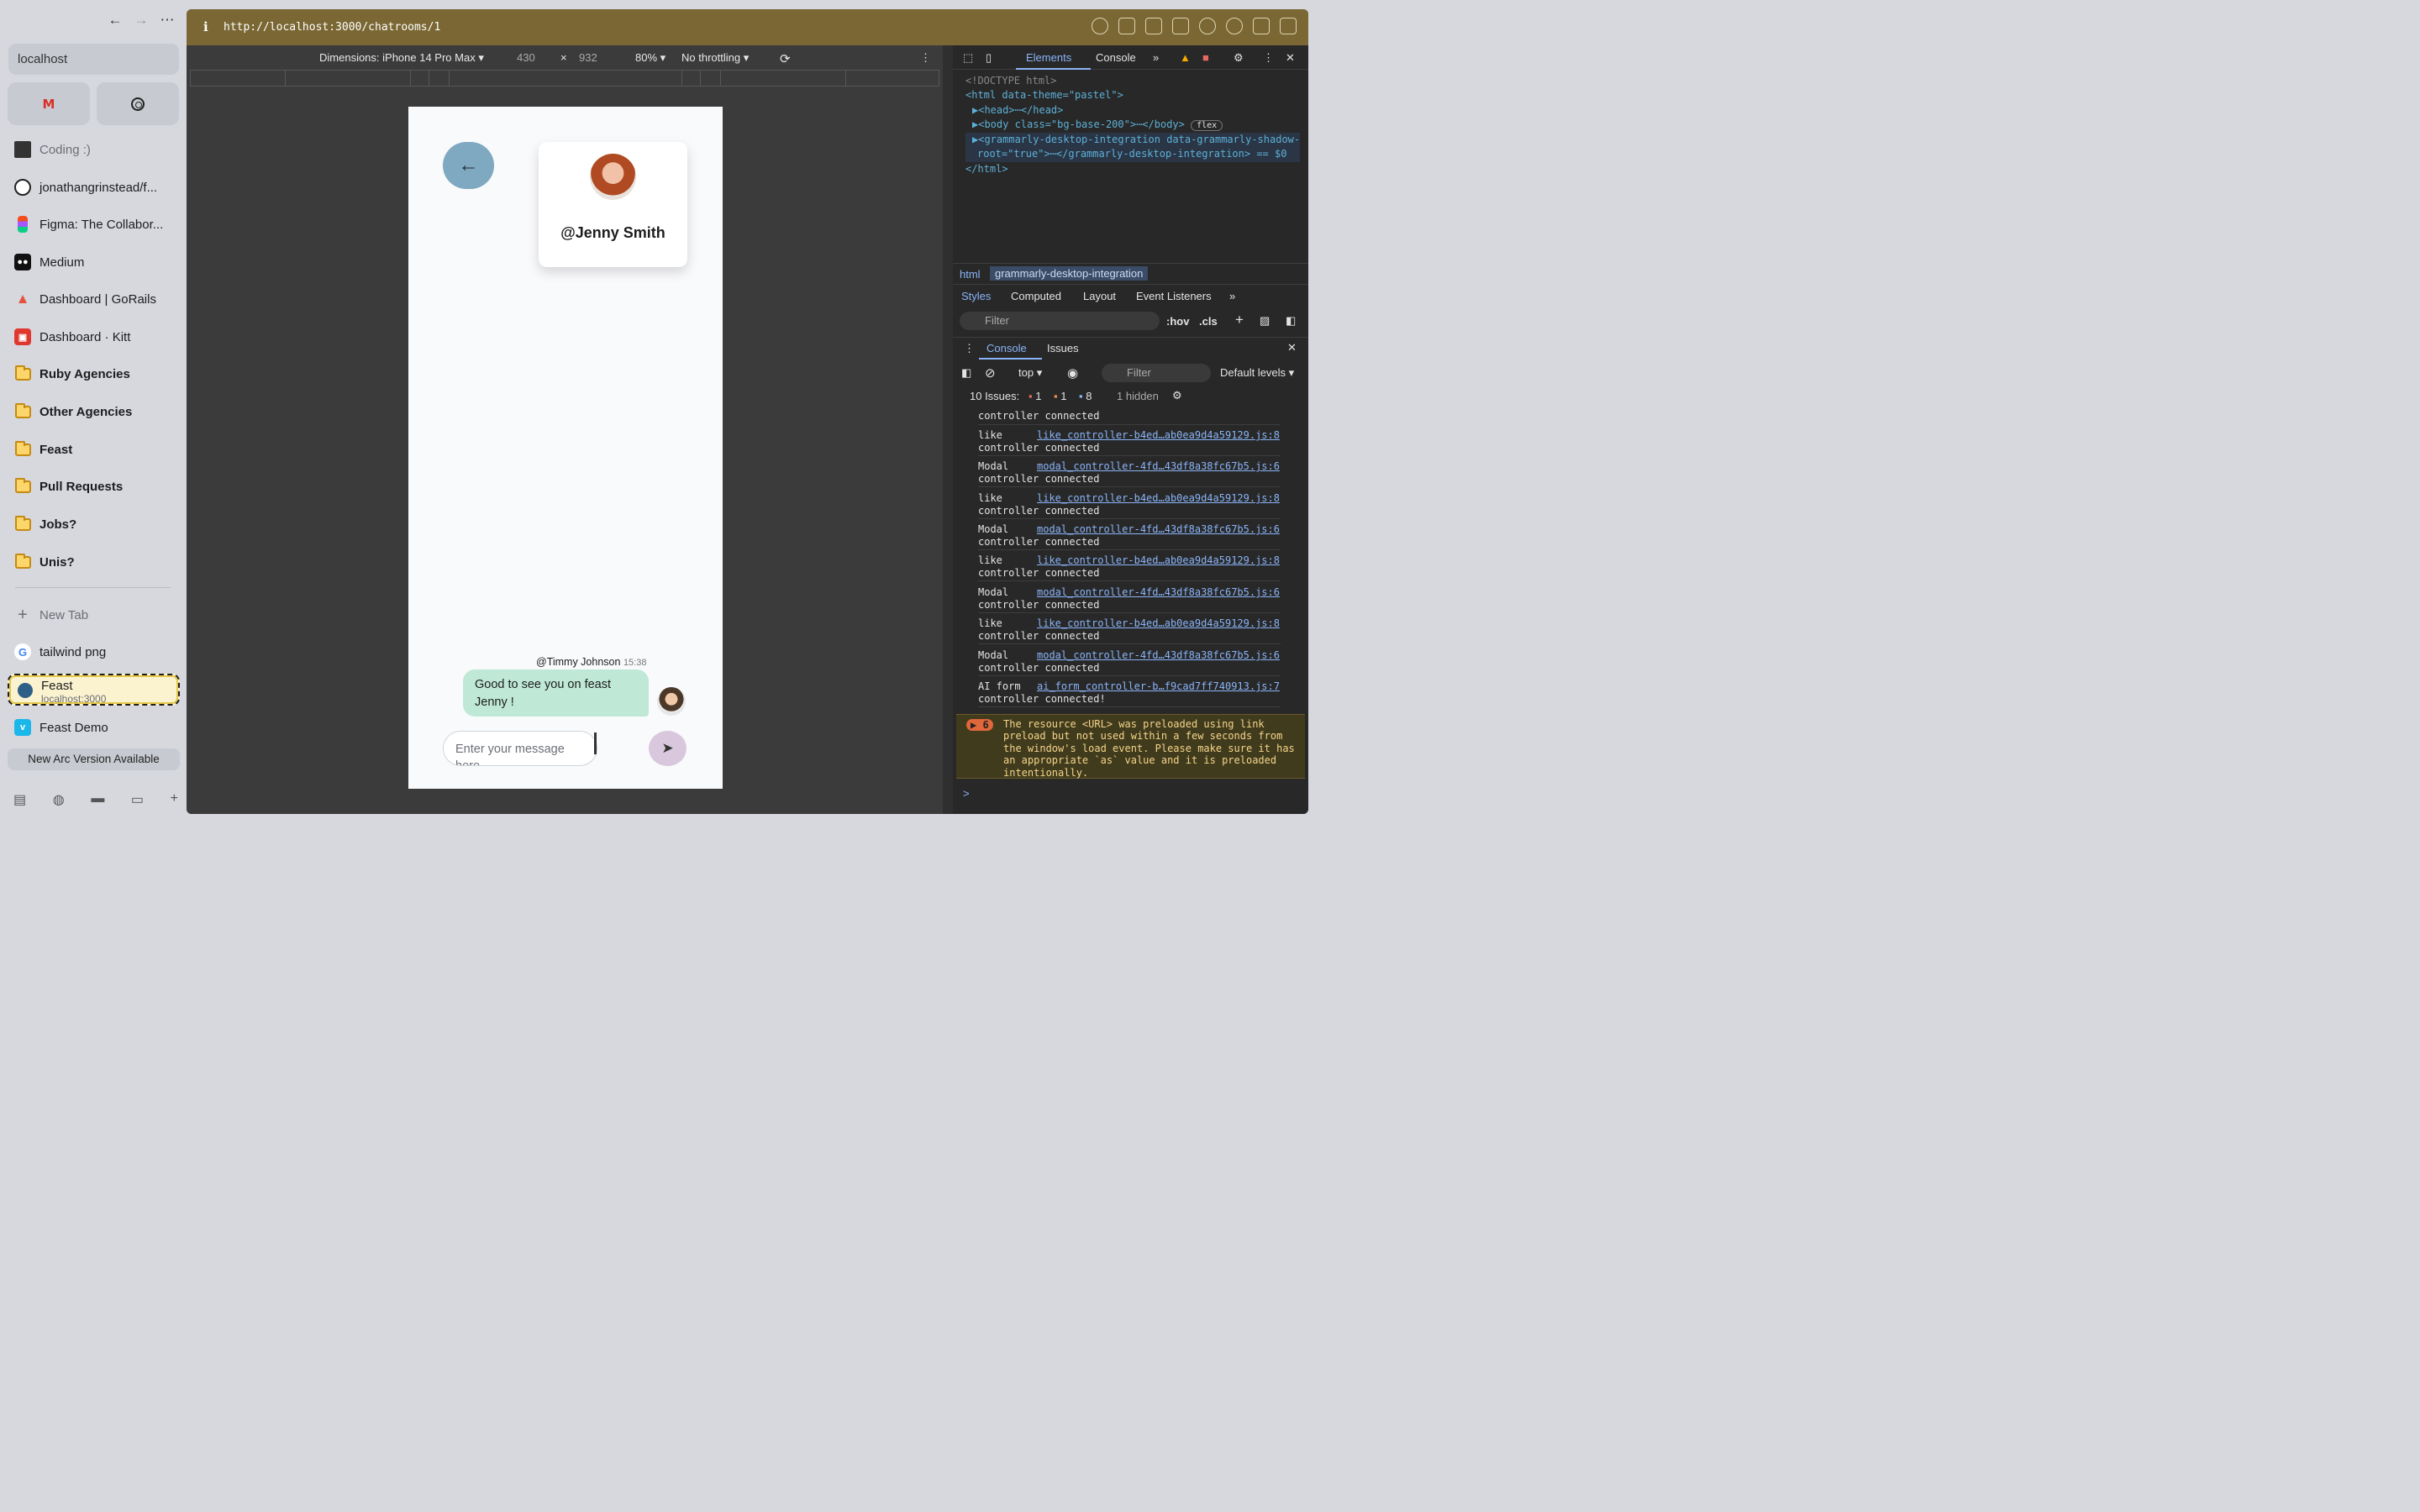 This screenshot has width=2420, height=1512. What do you see at coordinates (1153, 26) in the screenshot?
I see `camera-icon` at bounding box center [1153, 26].